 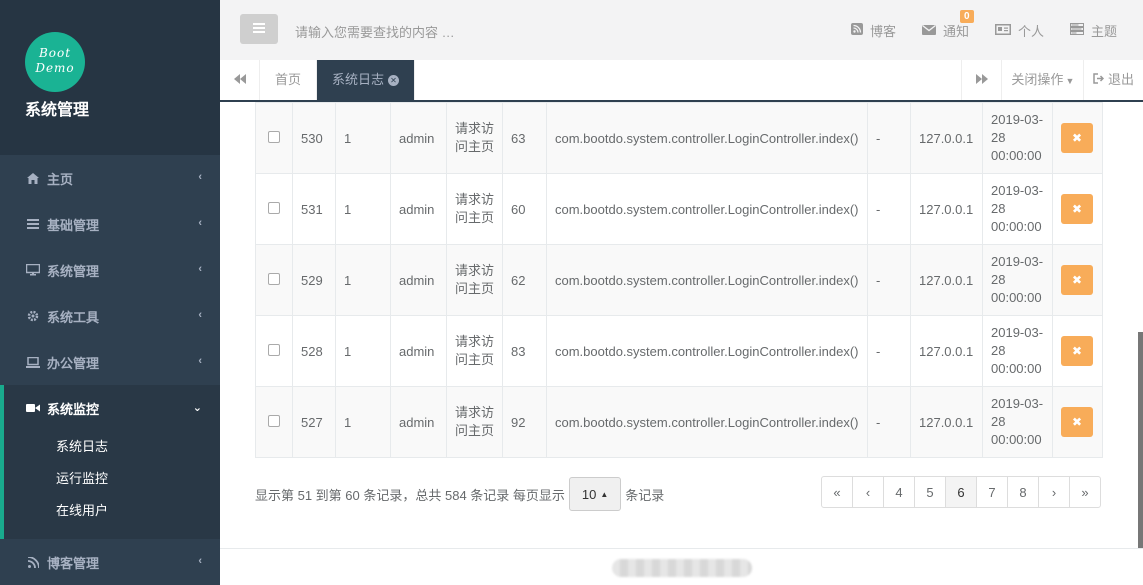 I want to click on cell-date-line: 2019-03-, so click(x=1017, y=403).